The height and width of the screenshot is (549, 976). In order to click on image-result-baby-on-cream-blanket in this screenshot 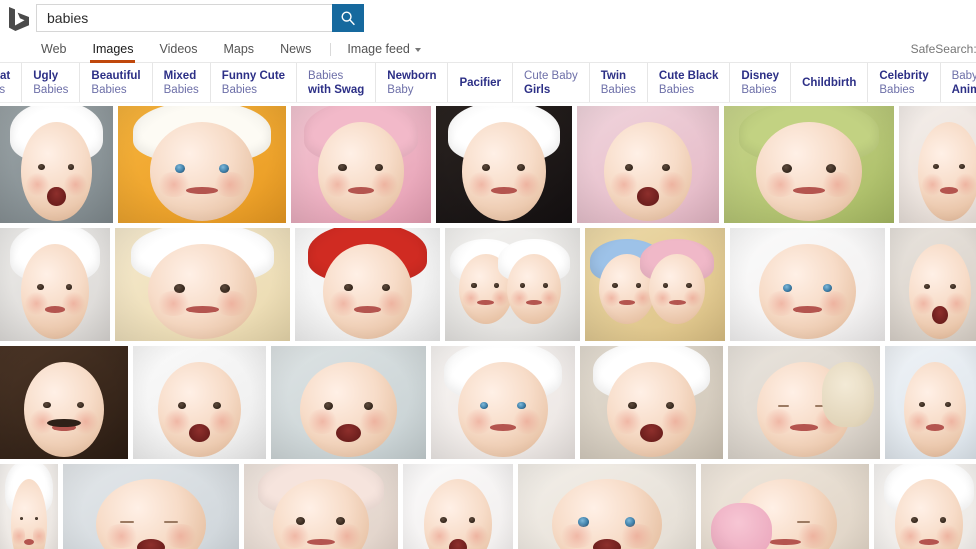, I will do `click(202, 284)`.